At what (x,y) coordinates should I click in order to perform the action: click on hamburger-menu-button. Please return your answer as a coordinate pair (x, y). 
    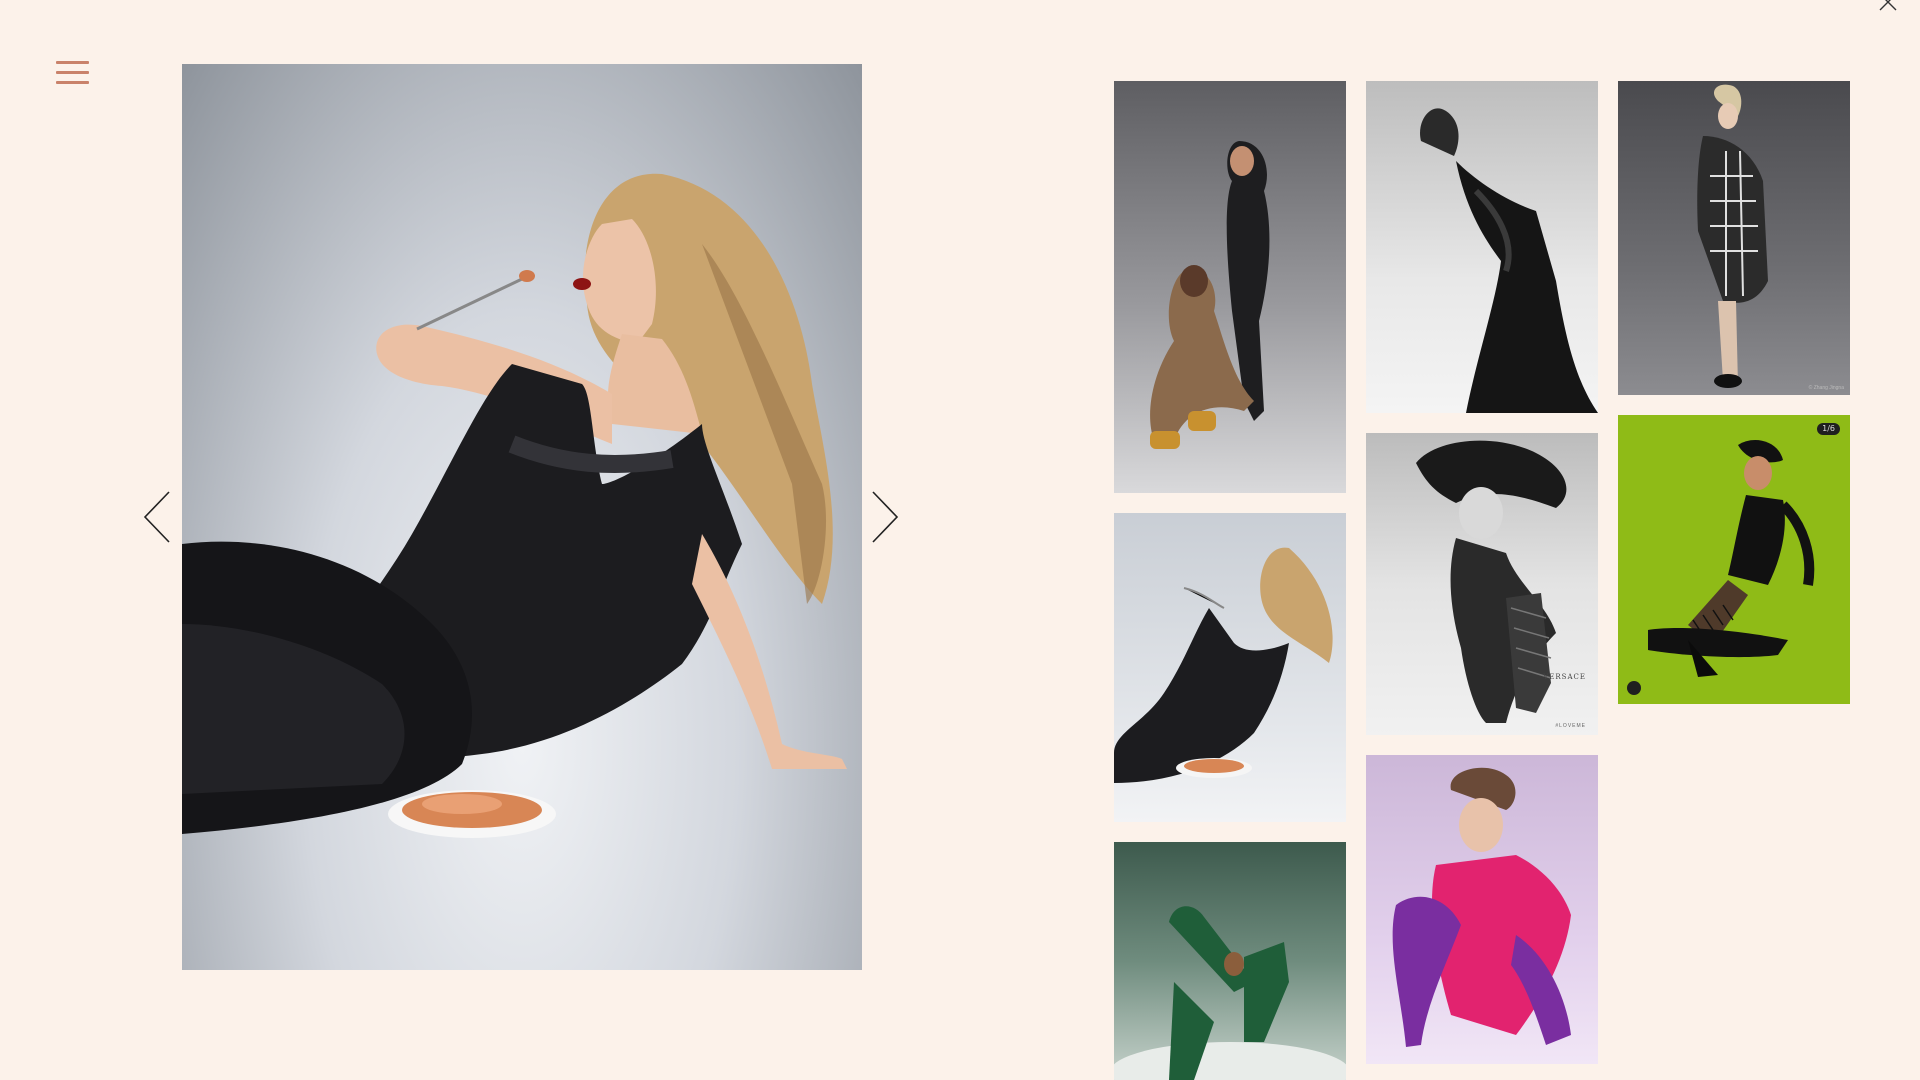
    Looking at the image, I should click on (73, 73).